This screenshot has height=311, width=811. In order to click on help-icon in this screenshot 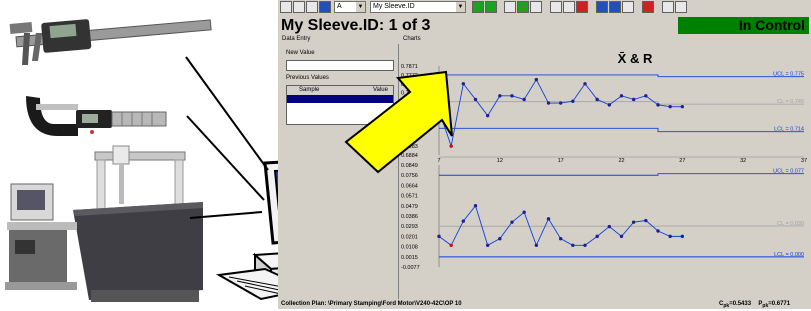, I will do `click(681, 7)`.